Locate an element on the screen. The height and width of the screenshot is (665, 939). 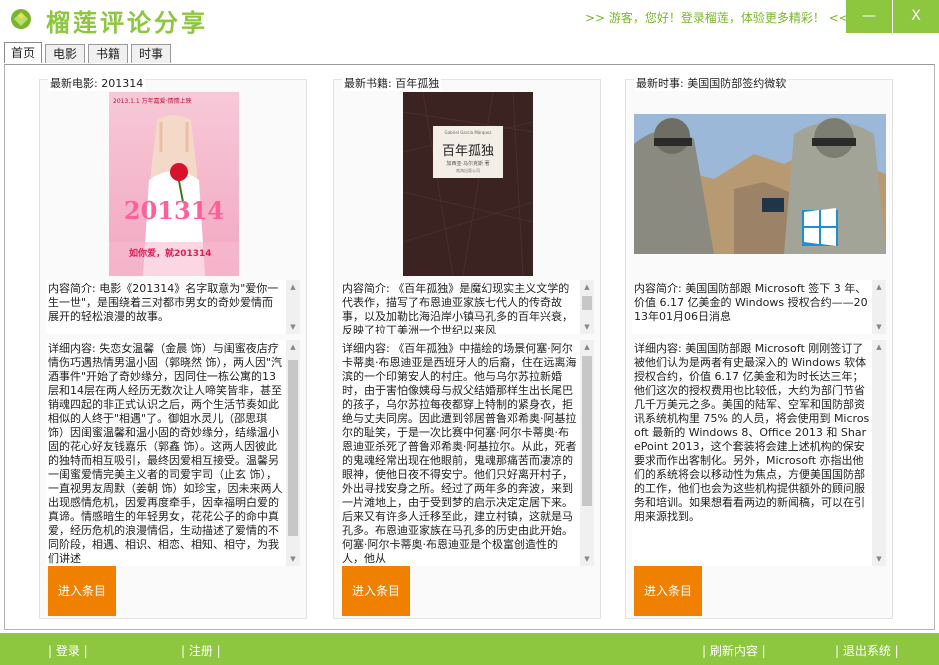
exit-link: | 退出系统 | is located at coordinates (867, 650).